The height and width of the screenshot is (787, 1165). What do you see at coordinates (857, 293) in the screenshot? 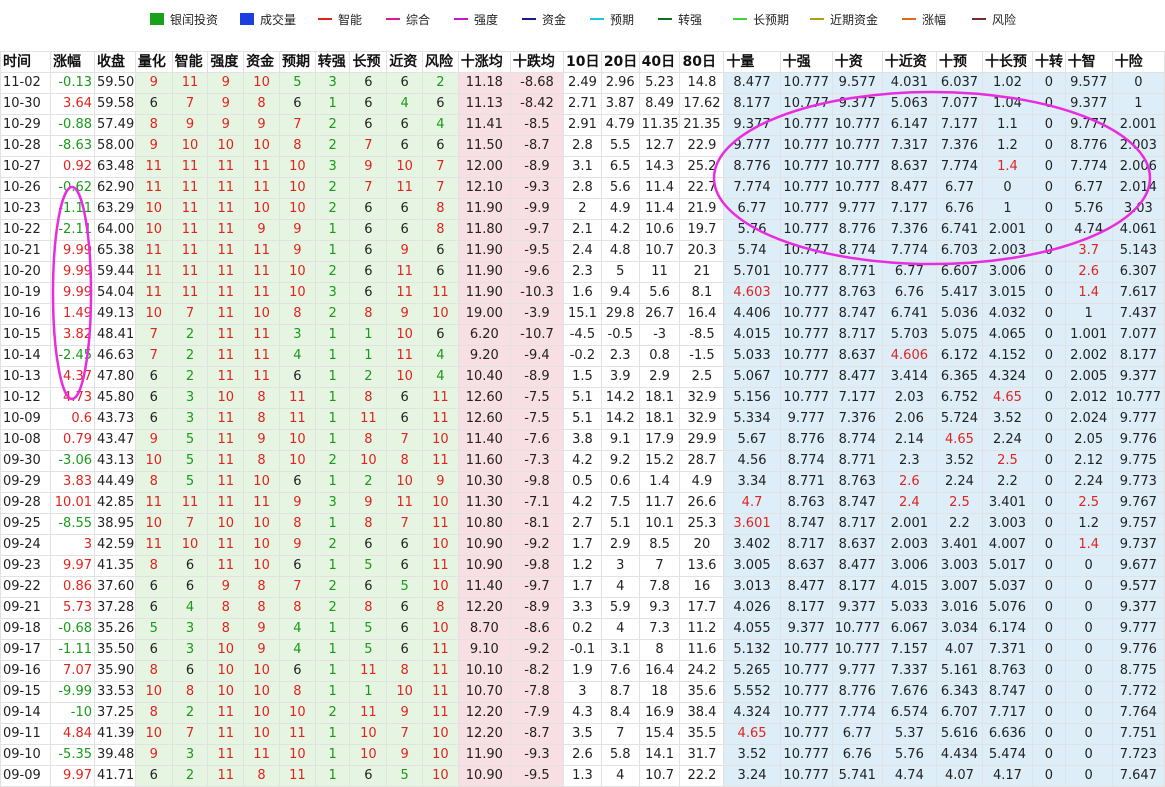
I see `table-cell: 8.763` at bounding box center [857, 293].